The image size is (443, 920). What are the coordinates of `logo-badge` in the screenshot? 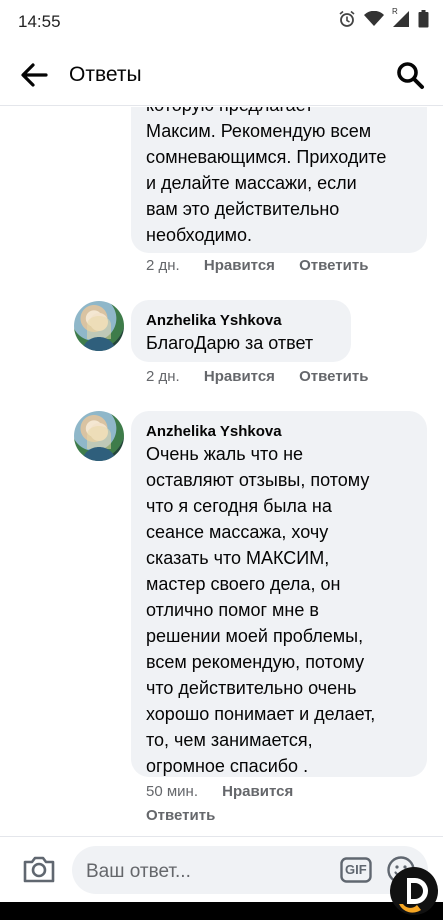 It's located at (414, 891).